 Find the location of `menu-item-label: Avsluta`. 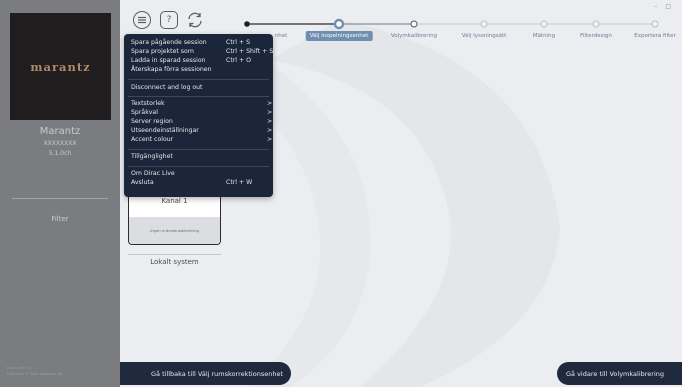

menu-item-label: Avsluta is located at coordinates (142, 182).